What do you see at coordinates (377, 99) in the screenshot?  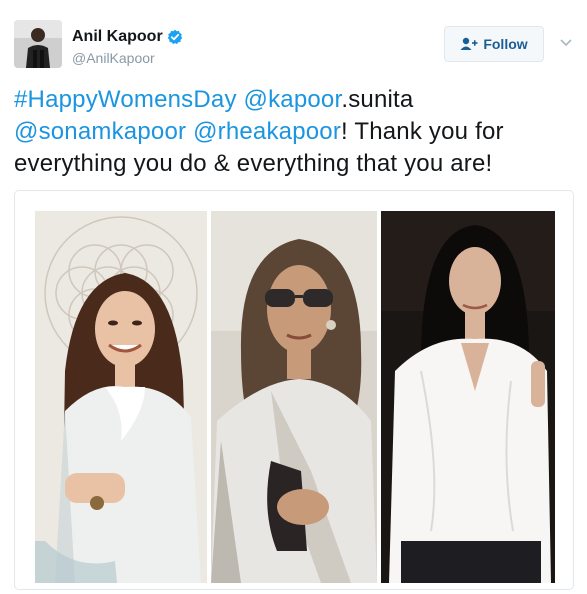 I see `tweet-text-fragment: .sunita` at bounding box center [377, 99].